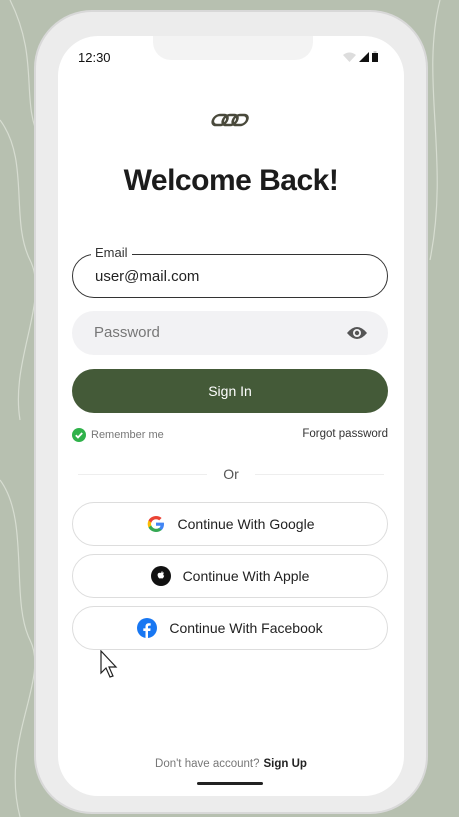  I want to click on email-value: user@mail.com, so click(147, 276).